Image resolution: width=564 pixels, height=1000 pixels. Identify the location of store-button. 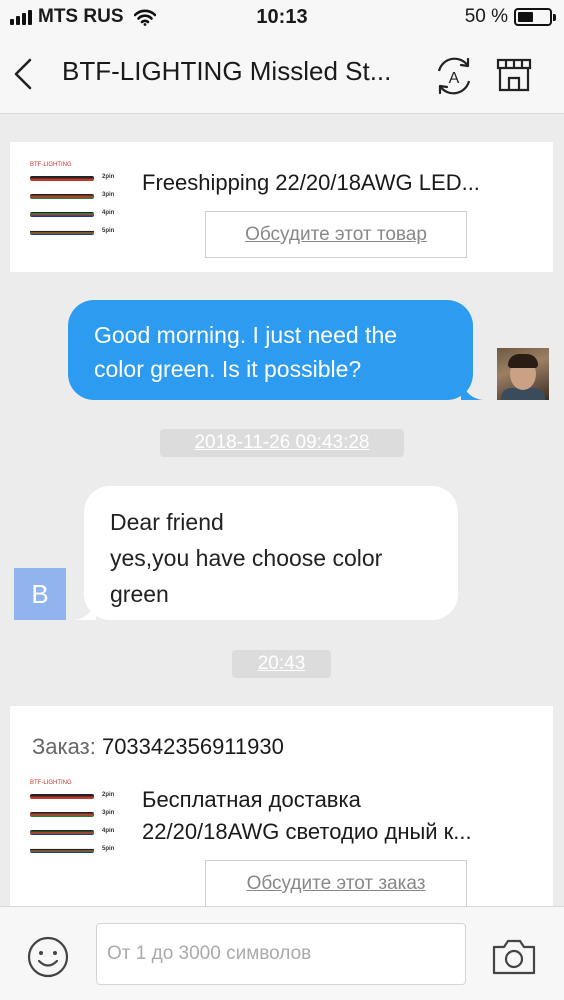
(514, 74).